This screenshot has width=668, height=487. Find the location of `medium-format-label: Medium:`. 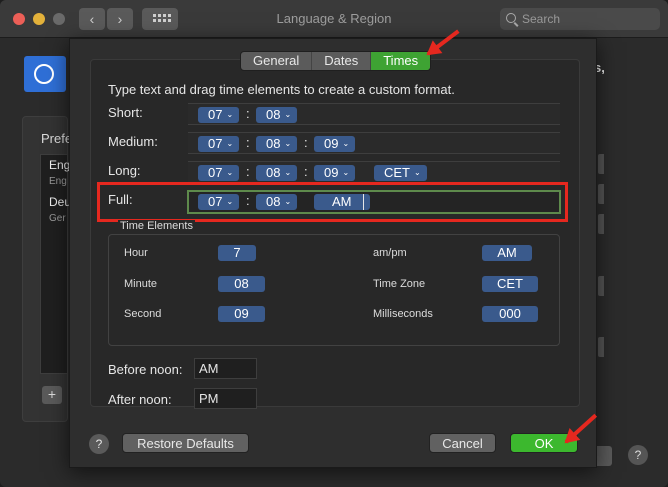

medium-format-label: Medium: is located at coordinates (133, 141).